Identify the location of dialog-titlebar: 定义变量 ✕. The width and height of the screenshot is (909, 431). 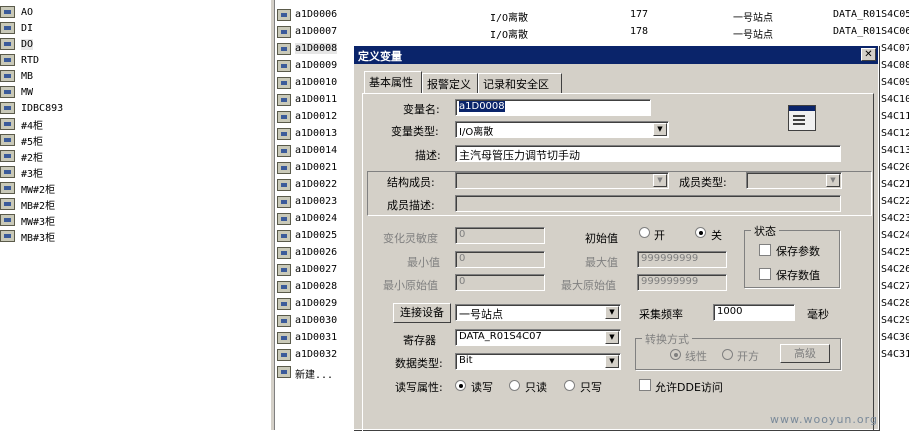
(616, 55).